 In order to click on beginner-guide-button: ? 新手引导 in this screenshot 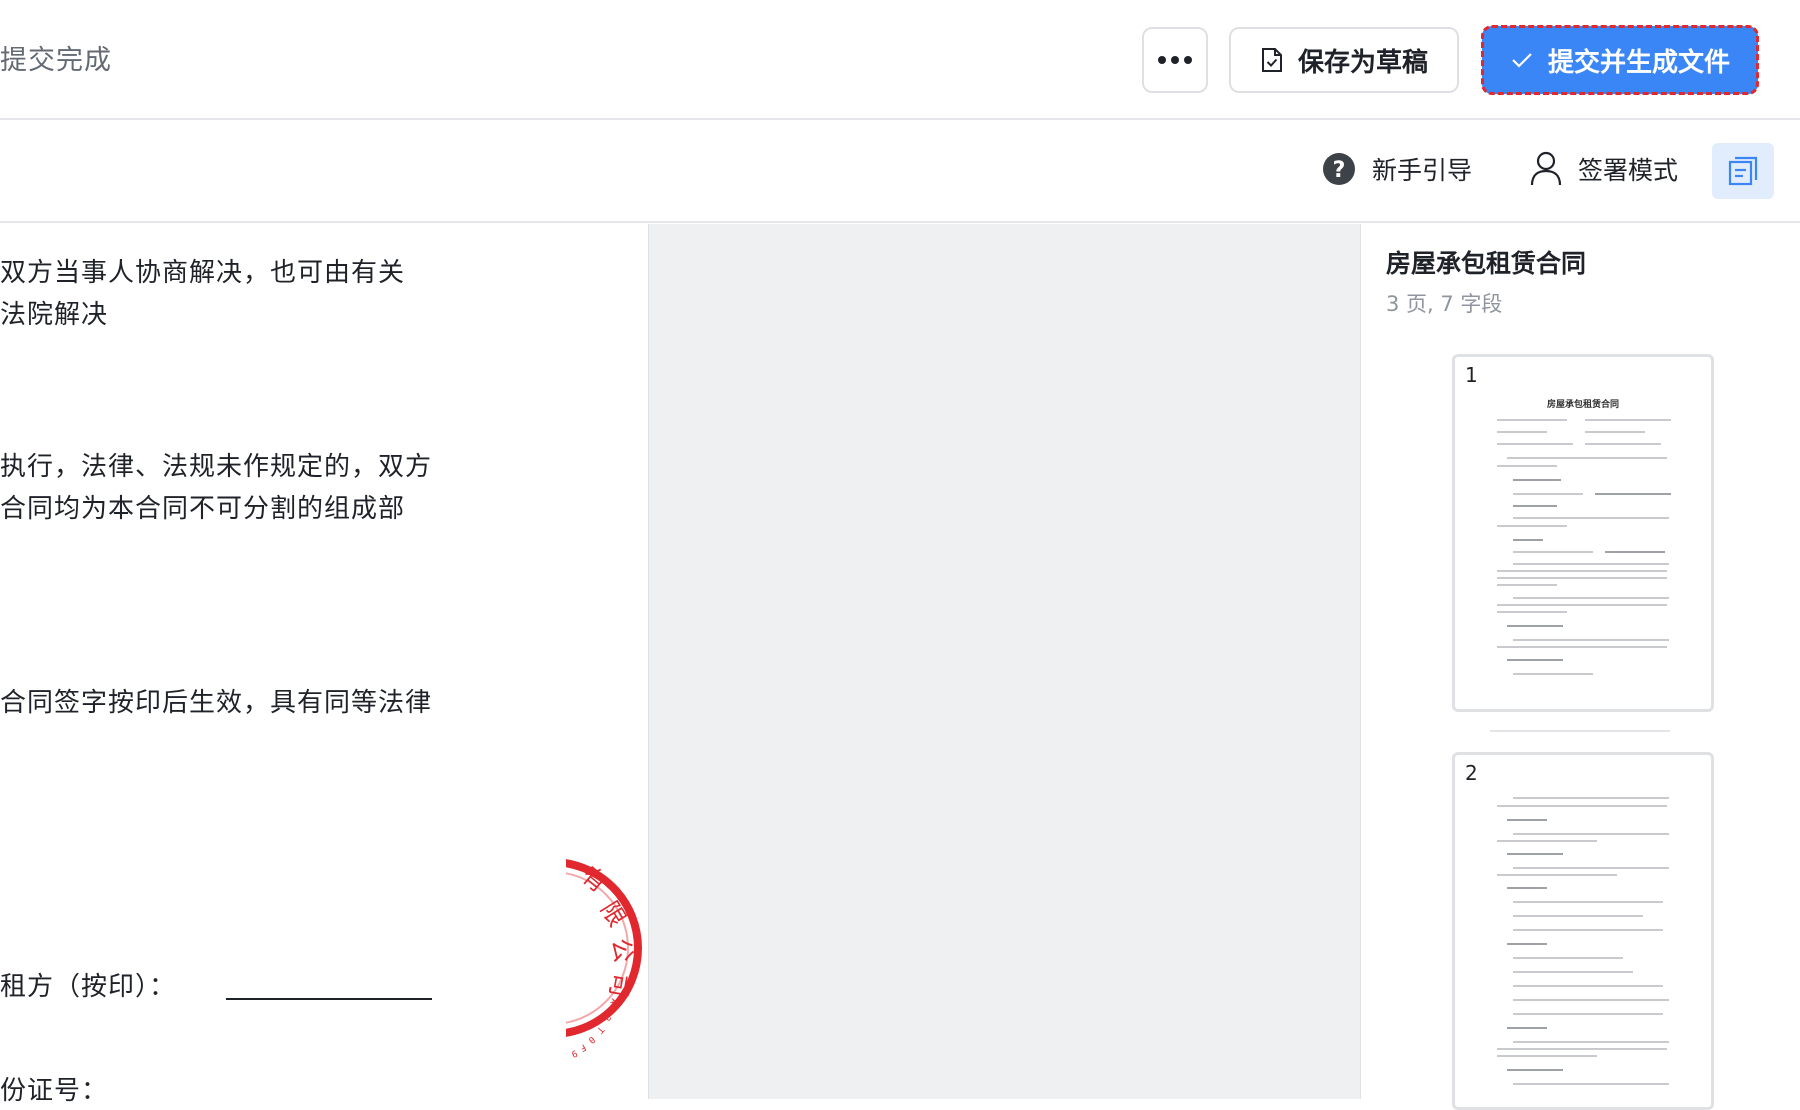, I will do `click(1397, 169)`.